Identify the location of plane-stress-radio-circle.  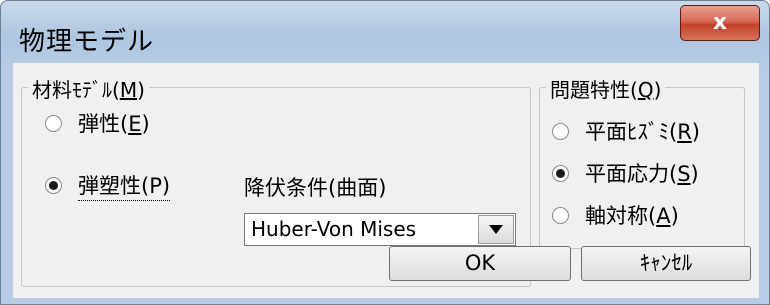
(560, 173).